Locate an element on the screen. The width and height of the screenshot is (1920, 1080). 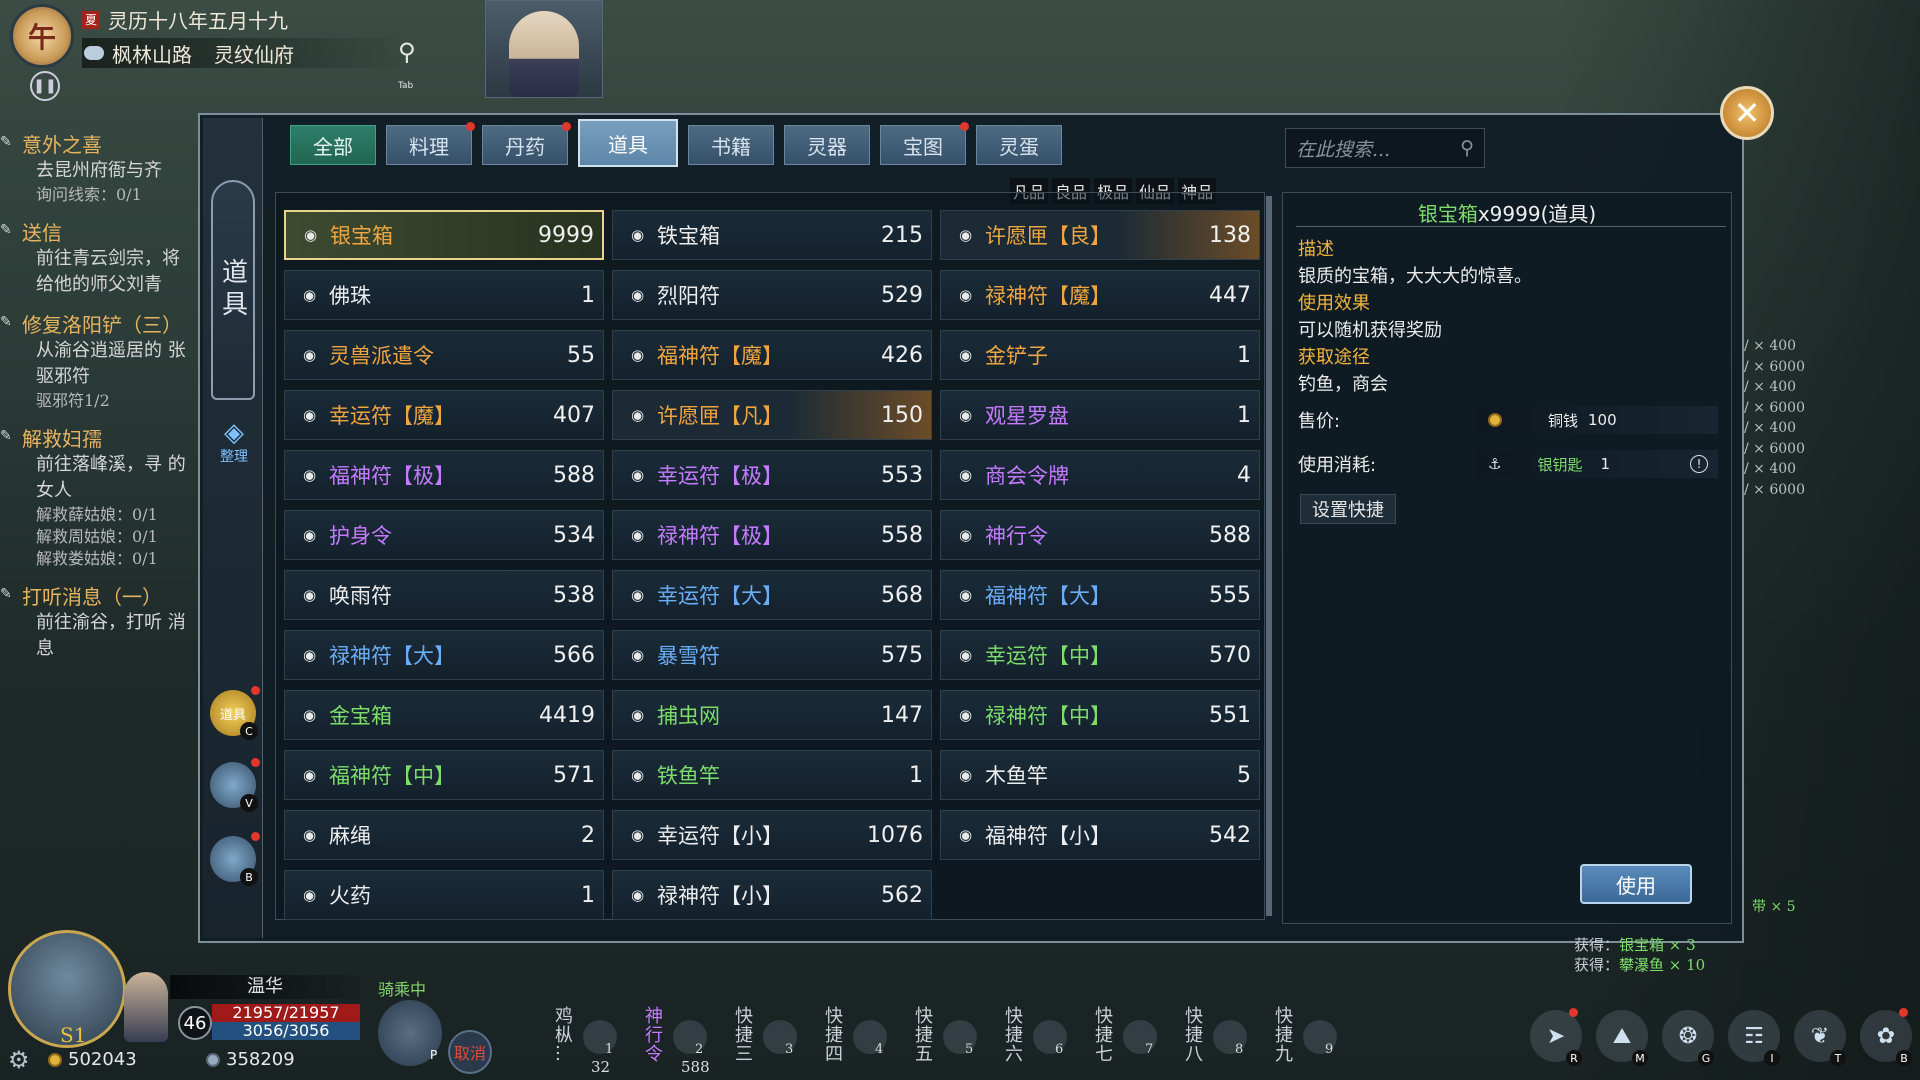
hotkey-badge: B is located at coordinates (249, 877).